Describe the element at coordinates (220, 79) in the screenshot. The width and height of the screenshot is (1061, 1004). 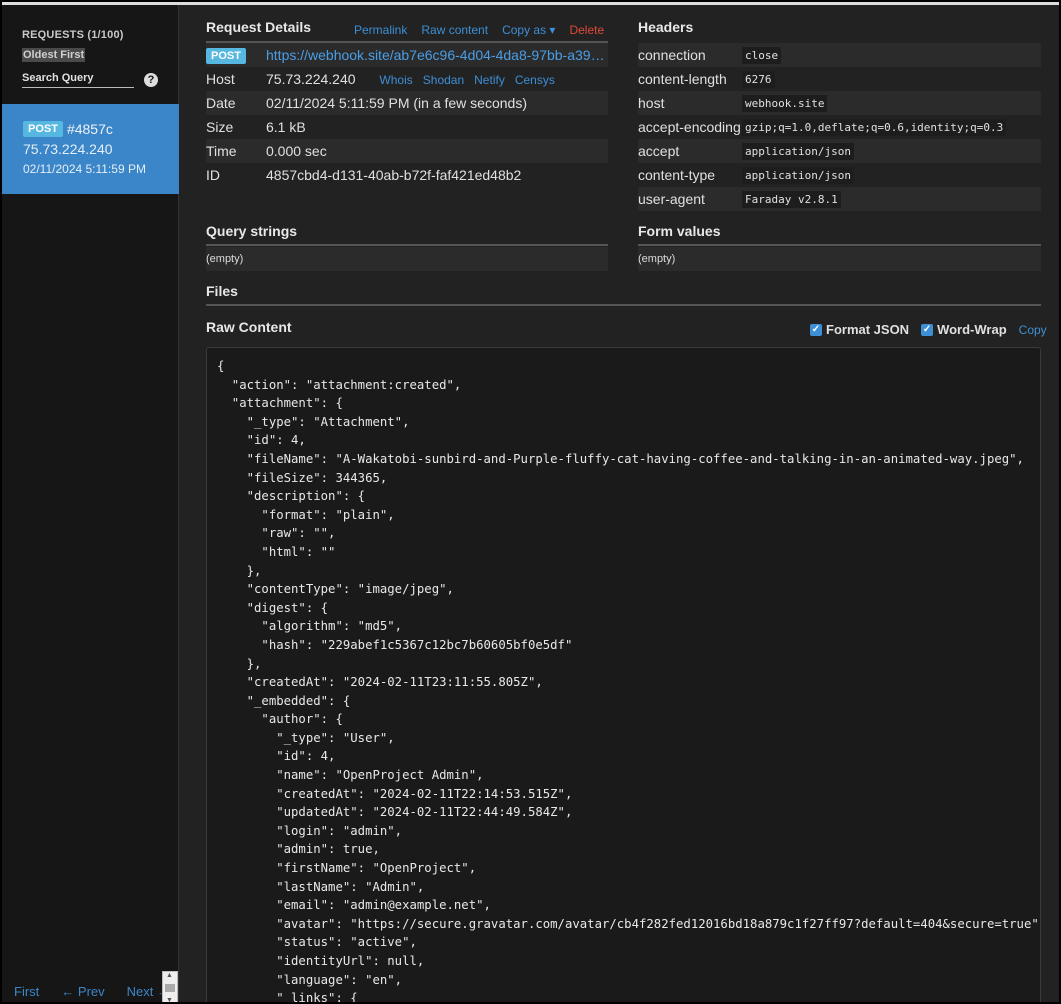
I see `host-label: Host` at that location.